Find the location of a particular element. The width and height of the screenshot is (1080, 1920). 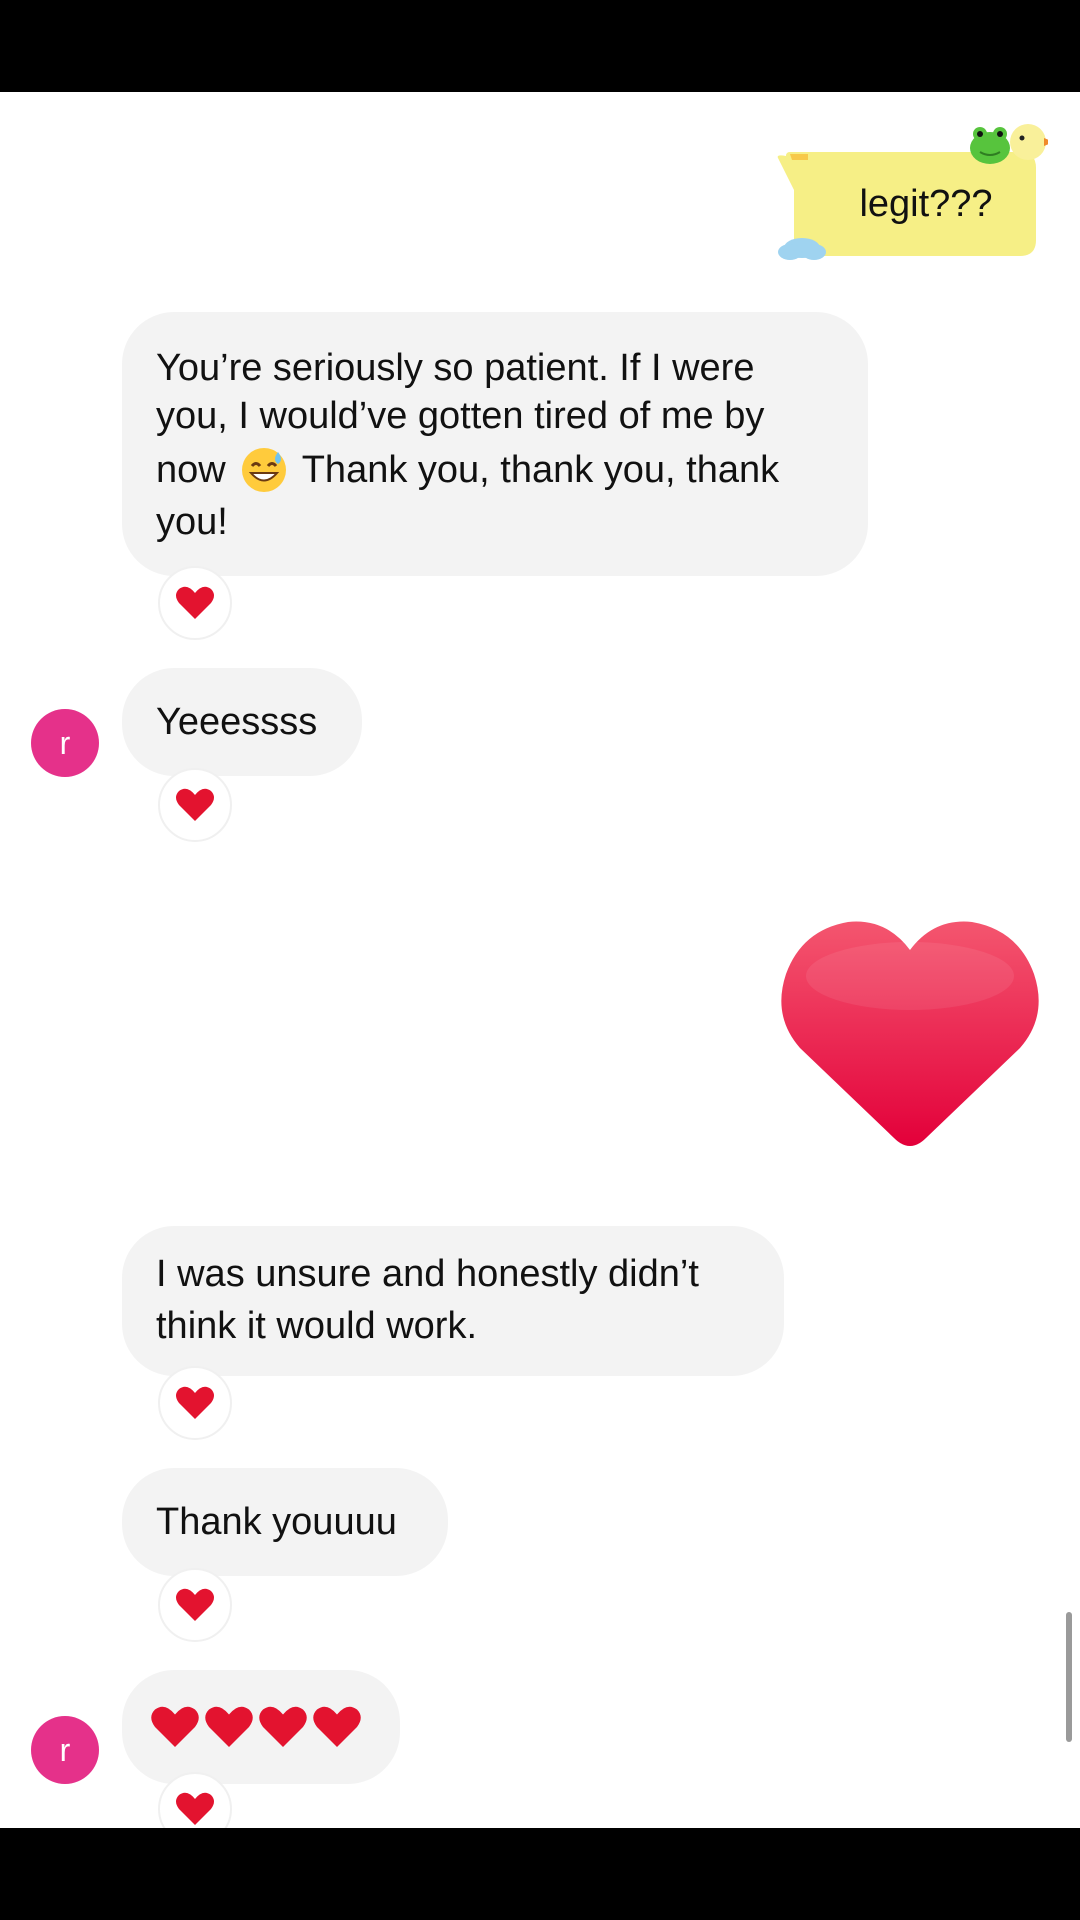

sent-big-heart is located at coordinates (910, 1034).